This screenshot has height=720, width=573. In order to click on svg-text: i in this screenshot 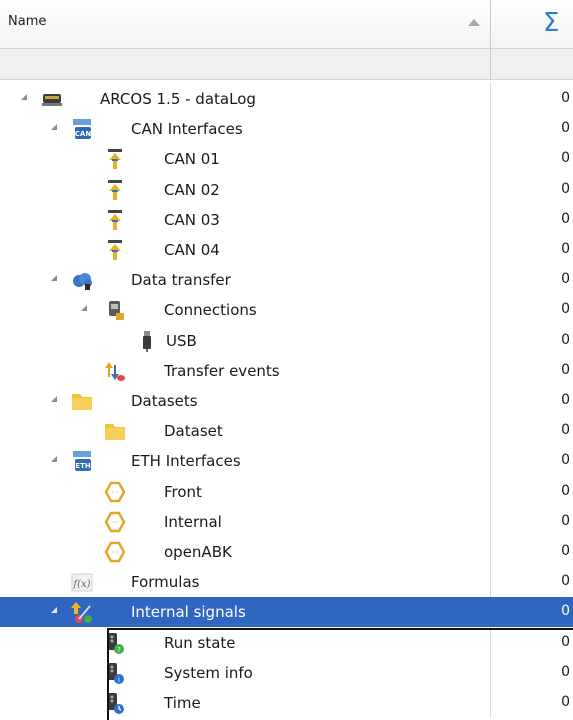, I will do `click(119, 680)`.